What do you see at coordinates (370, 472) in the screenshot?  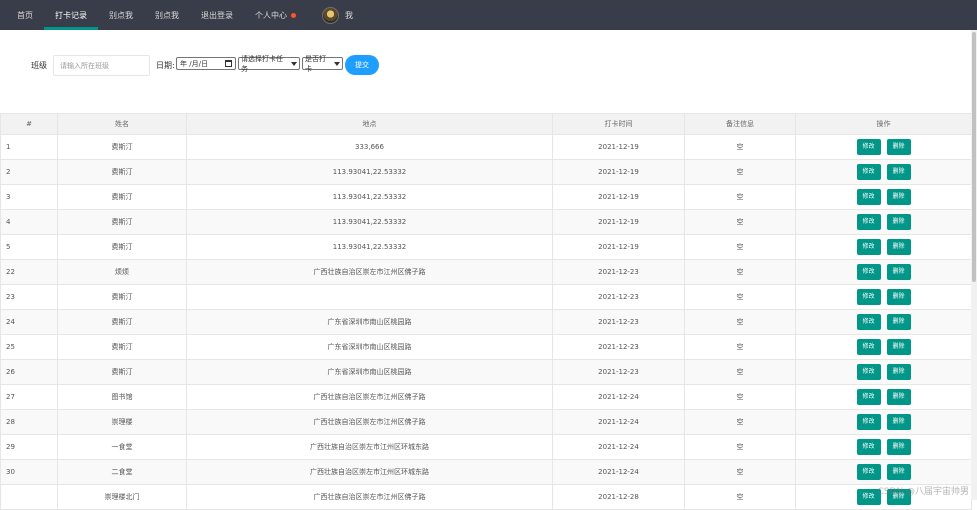 I see `cell-place: 广西壮族自治区崇左市江州区环城东路` at bounding box center [370, 472].